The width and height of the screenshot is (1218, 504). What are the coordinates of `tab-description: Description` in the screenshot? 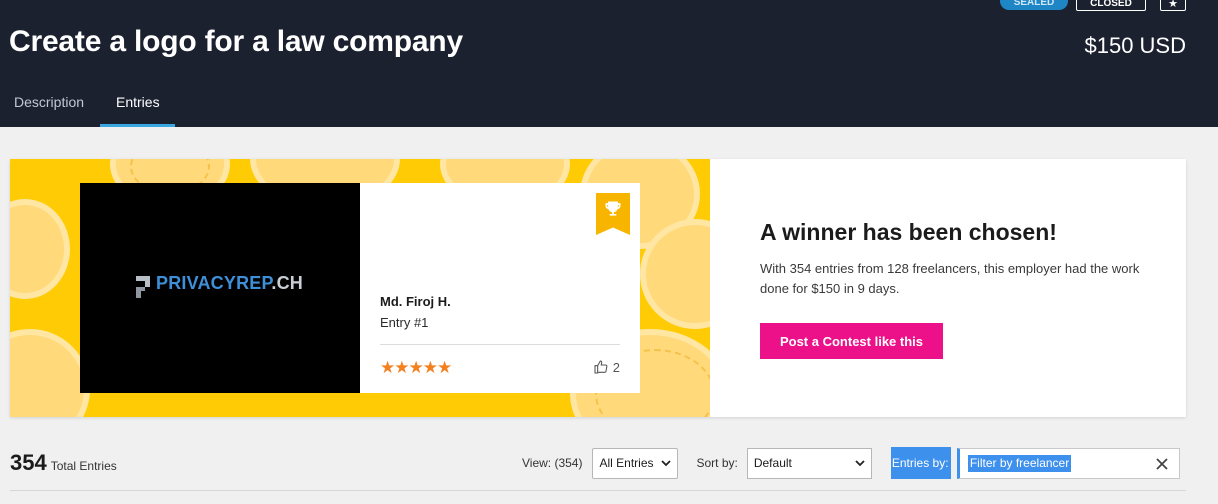 It's located at (50, 104).